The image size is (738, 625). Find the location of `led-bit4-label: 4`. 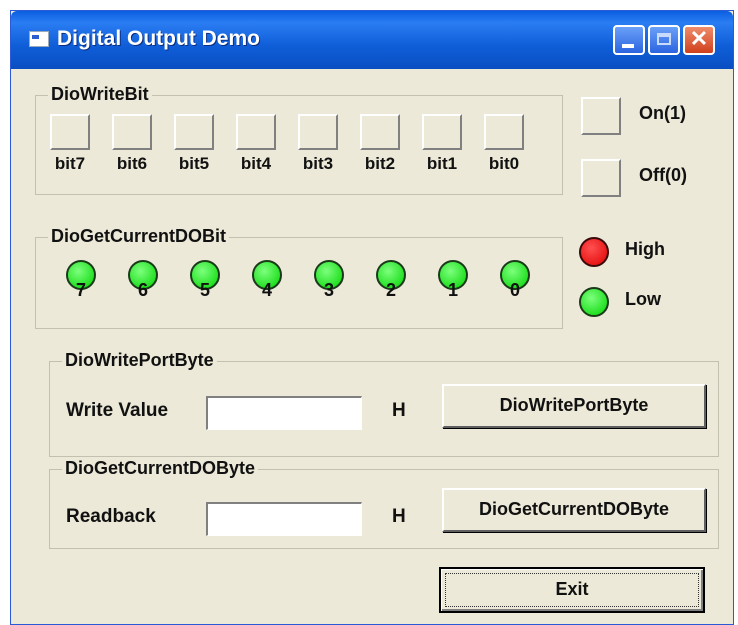

led-bit4-label: 4 is located at coordinates (266, 290).